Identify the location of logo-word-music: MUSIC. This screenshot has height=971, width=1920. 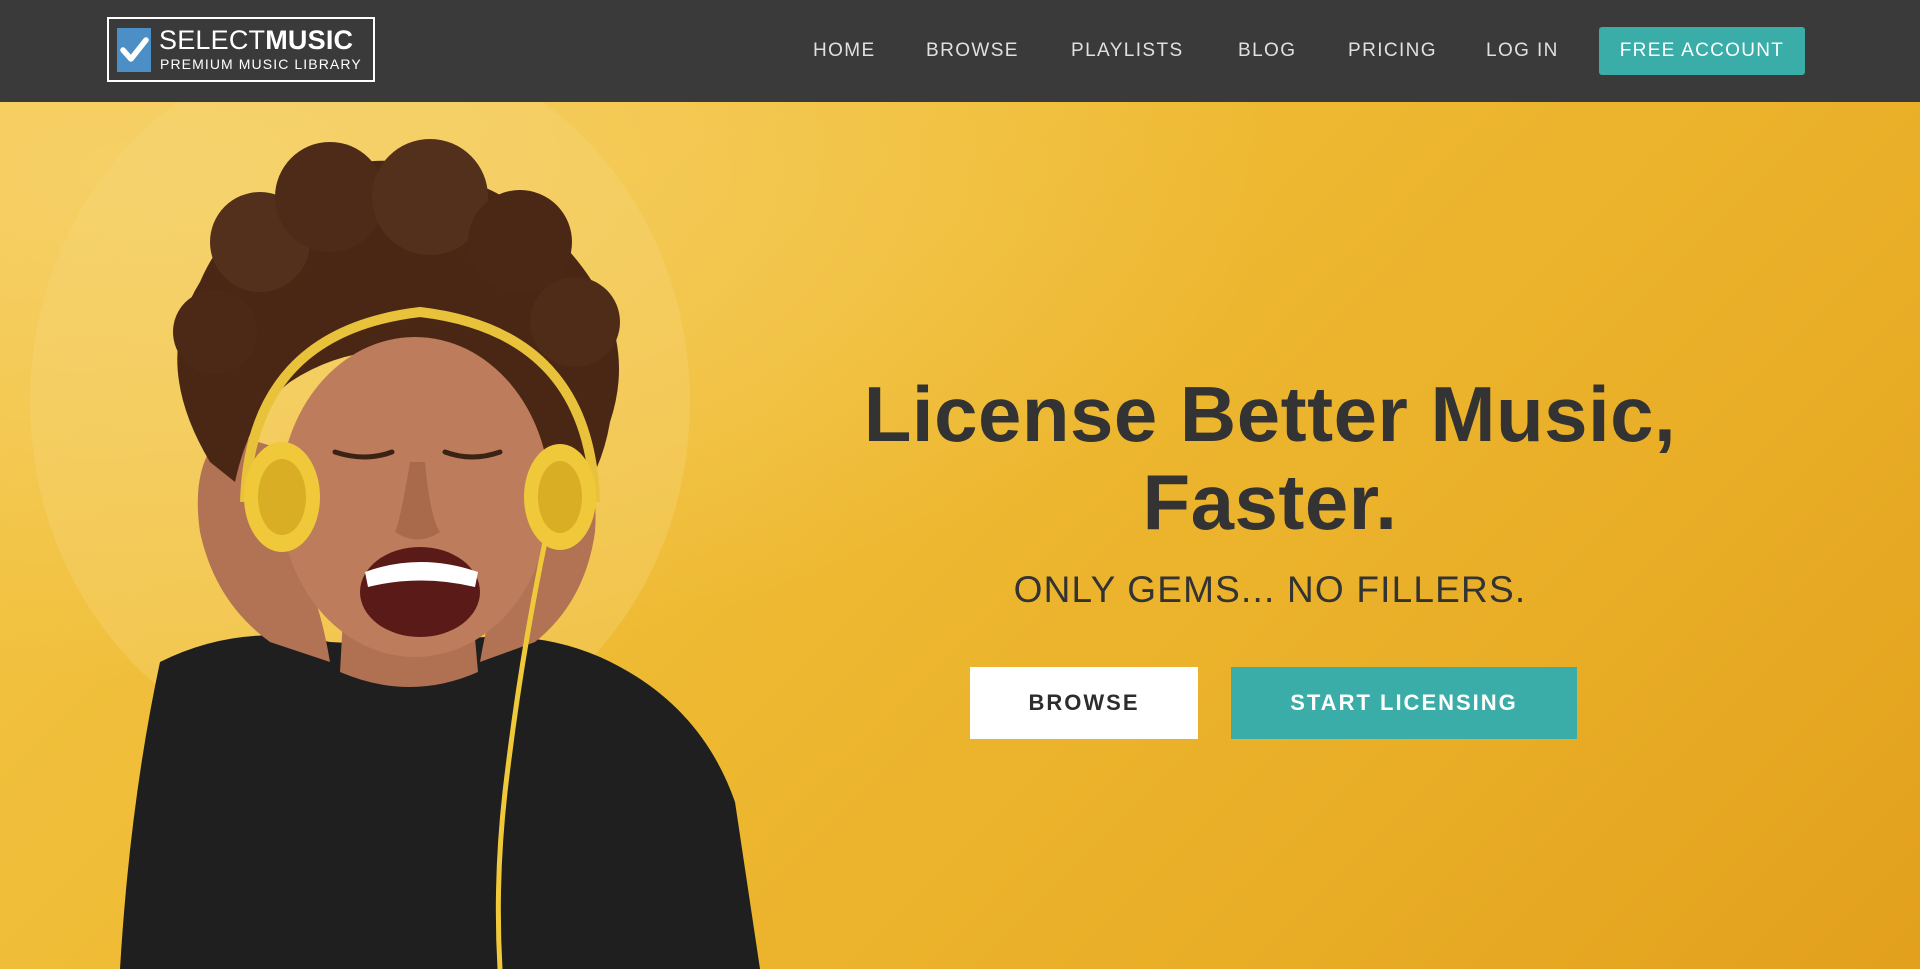
(309, 40).